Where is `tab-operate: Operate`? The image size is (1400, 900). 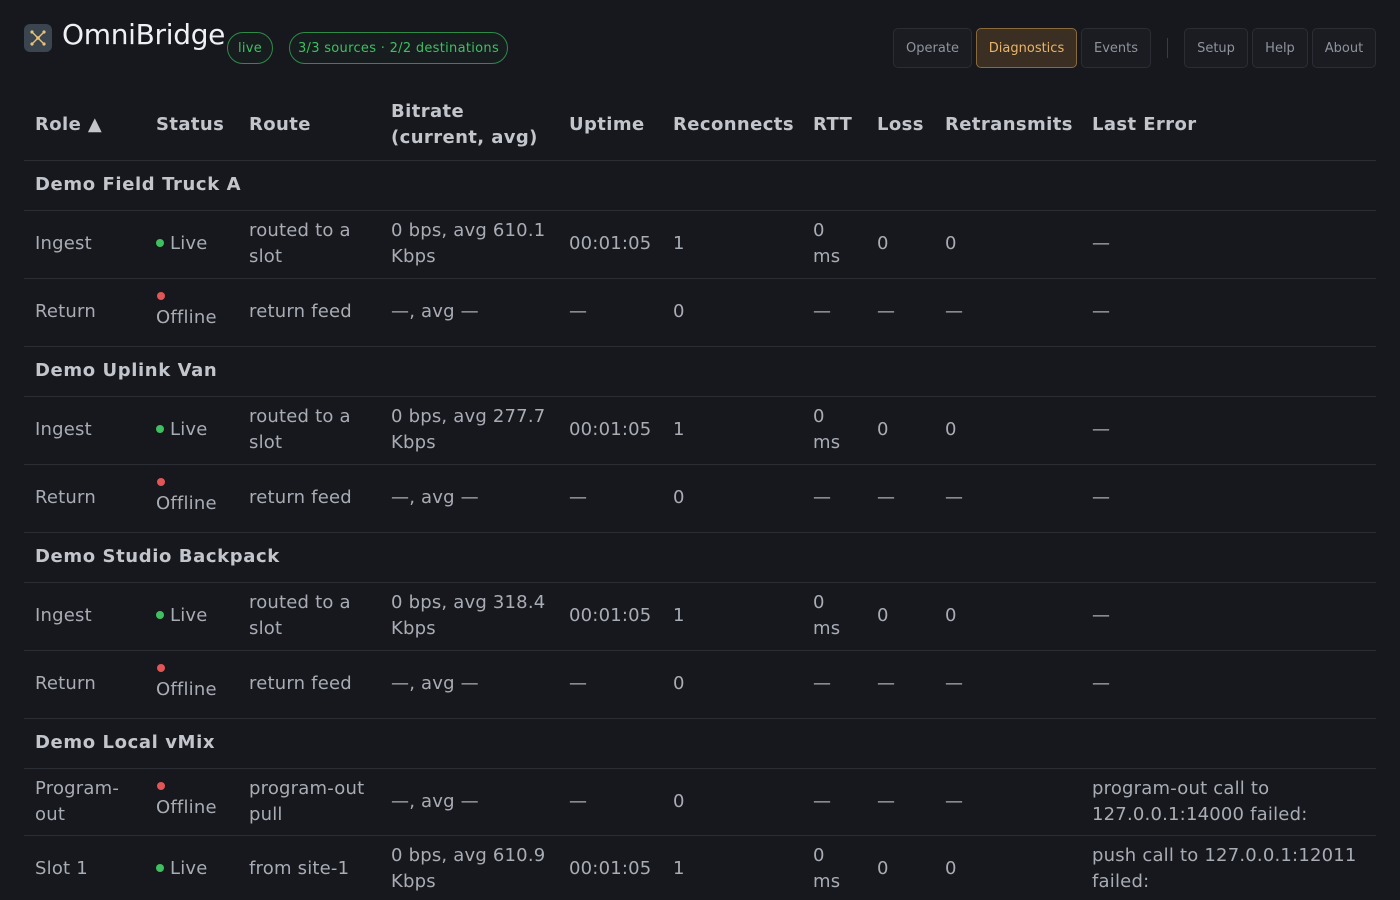
tab-operate: Operate is located at coordinates (932, 48).